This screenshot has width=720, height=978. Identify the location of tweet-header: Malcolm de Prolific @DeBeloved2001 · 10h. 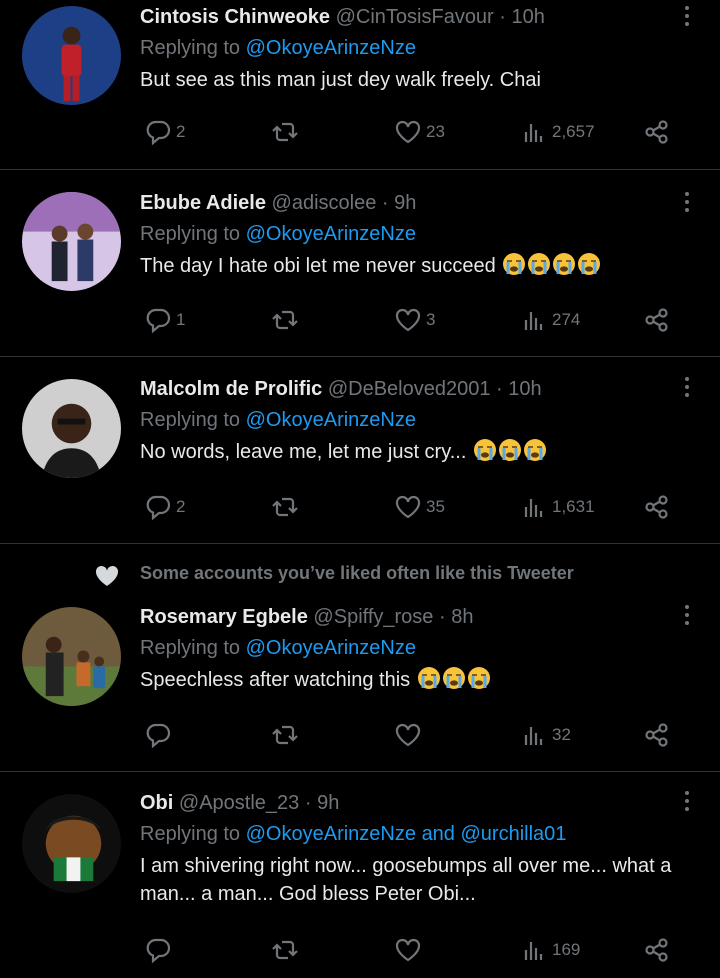
(341, 389).